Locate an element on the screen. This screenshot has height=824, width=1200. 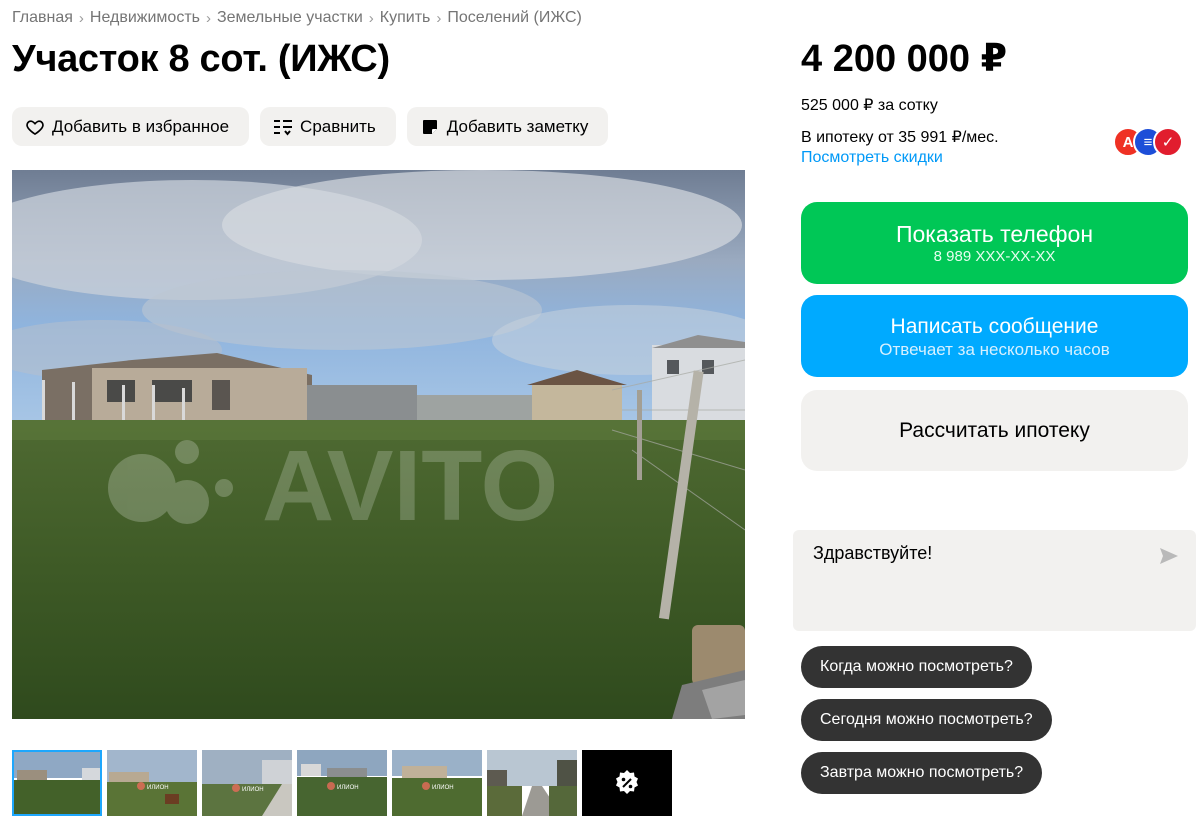
favorite-label: Добавить в избранное is located at coordinates (141, 126).